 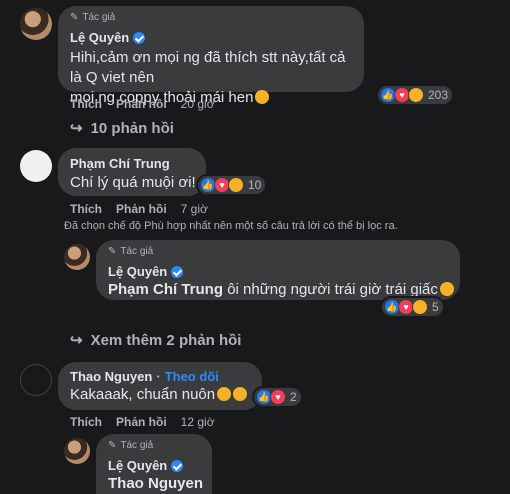 I want to click on love-reaction-icon: ♥, so click(x=278, y=397).